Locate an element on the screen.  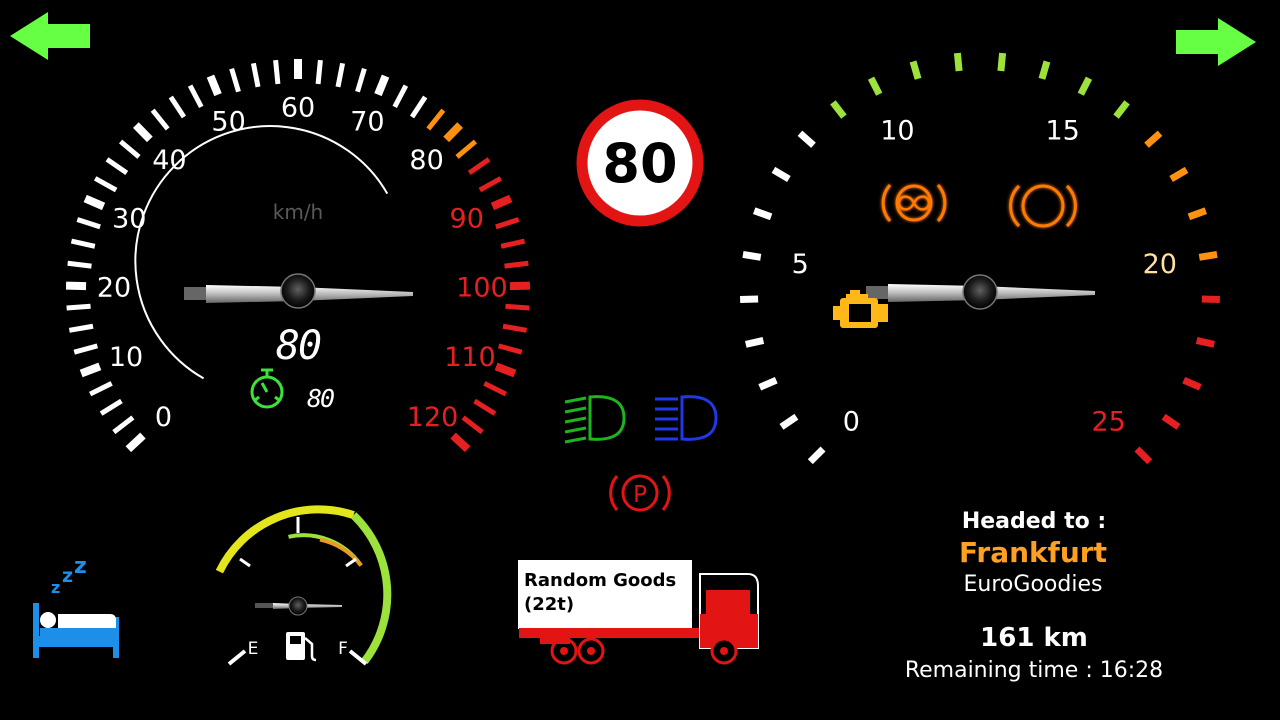
sleep-icon: z z z is located at coordinates (76, 606).